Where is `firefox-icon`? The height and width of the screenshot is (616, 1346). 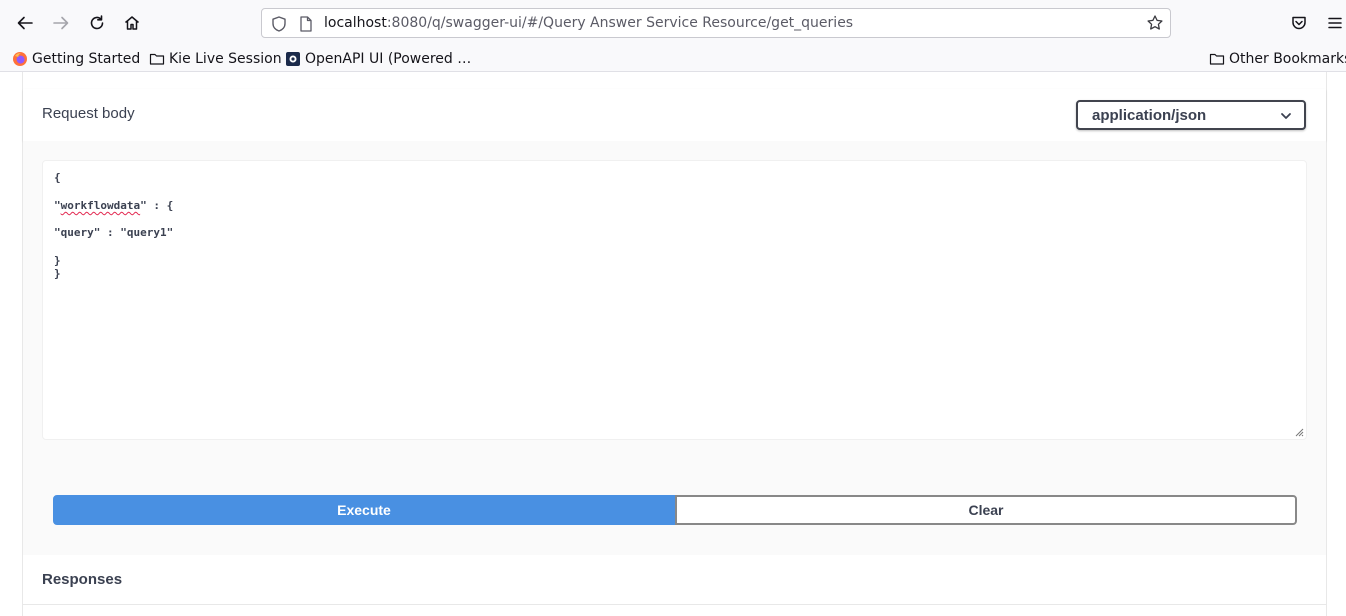
firefox-icon is located at coordinates (20, 59).